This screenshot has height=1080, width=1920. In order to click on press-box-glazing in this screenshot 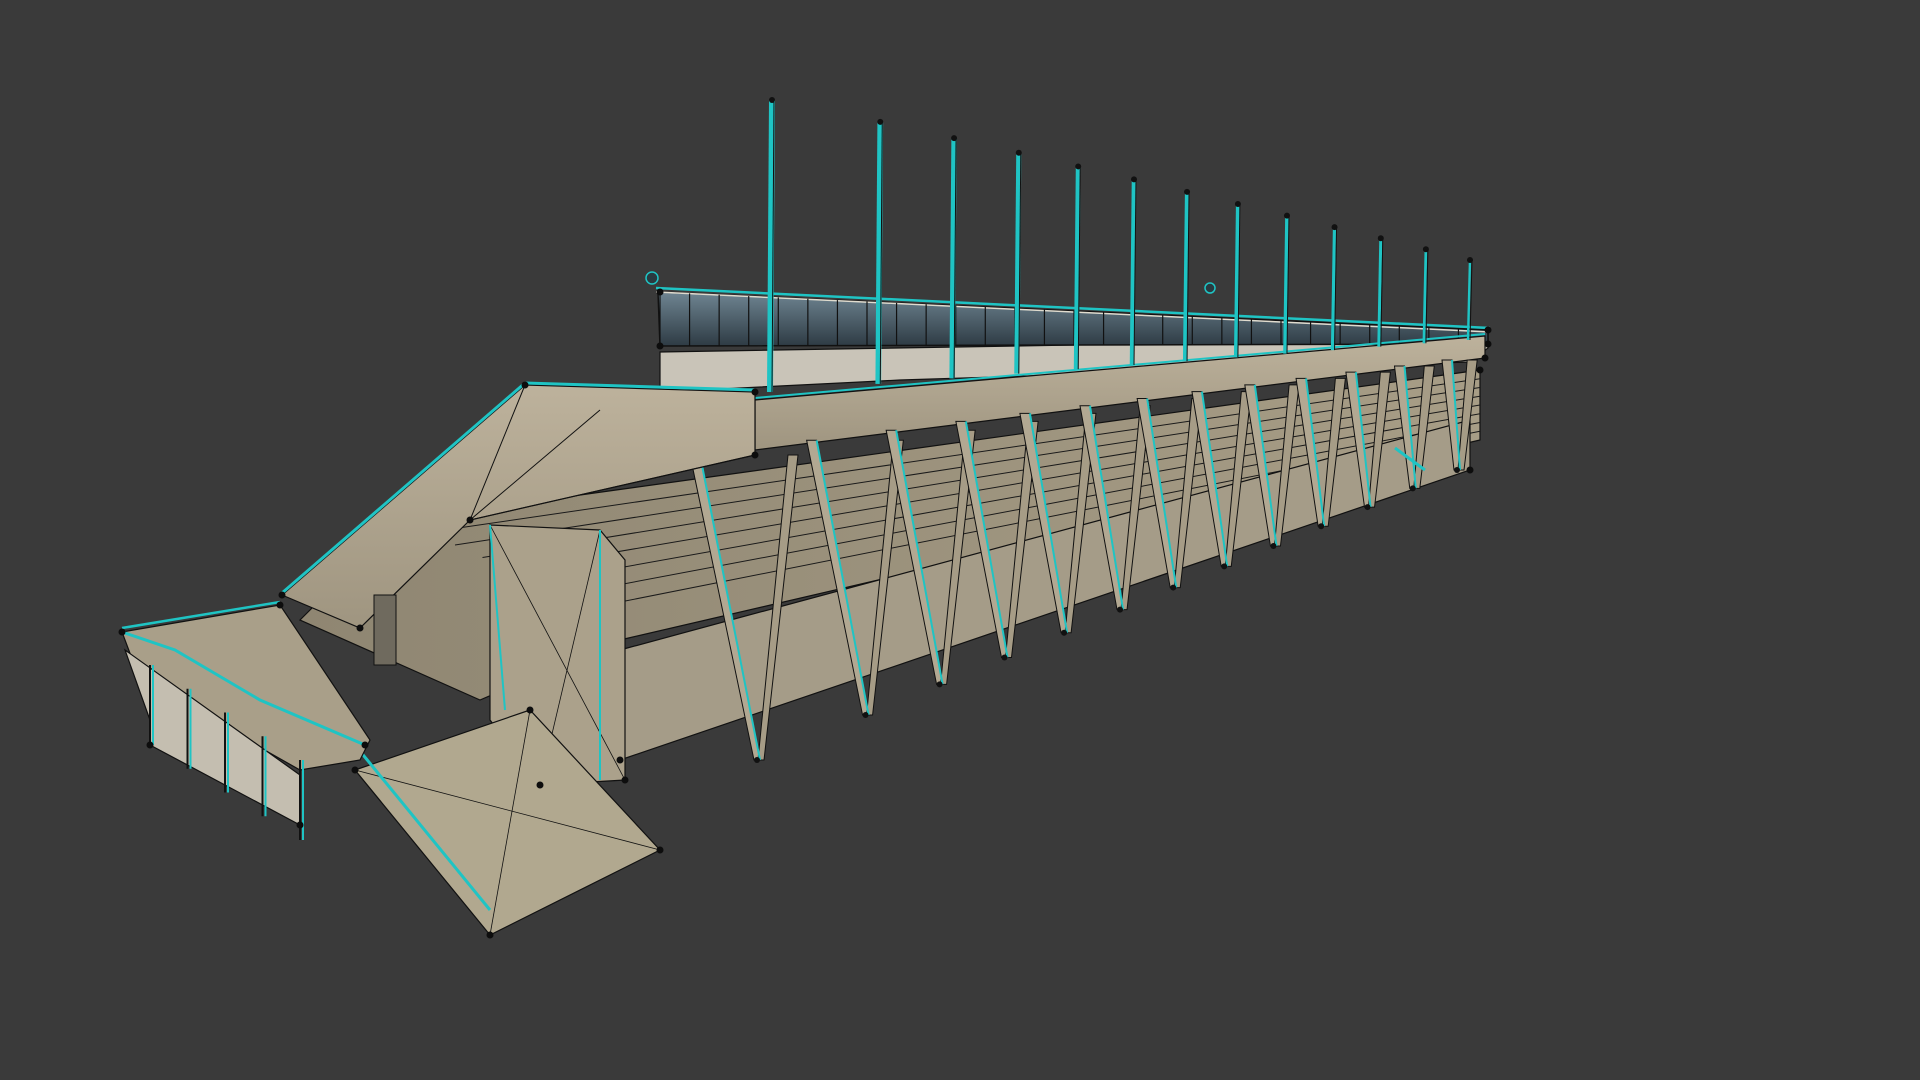, I will do `click(1073, 319)`.